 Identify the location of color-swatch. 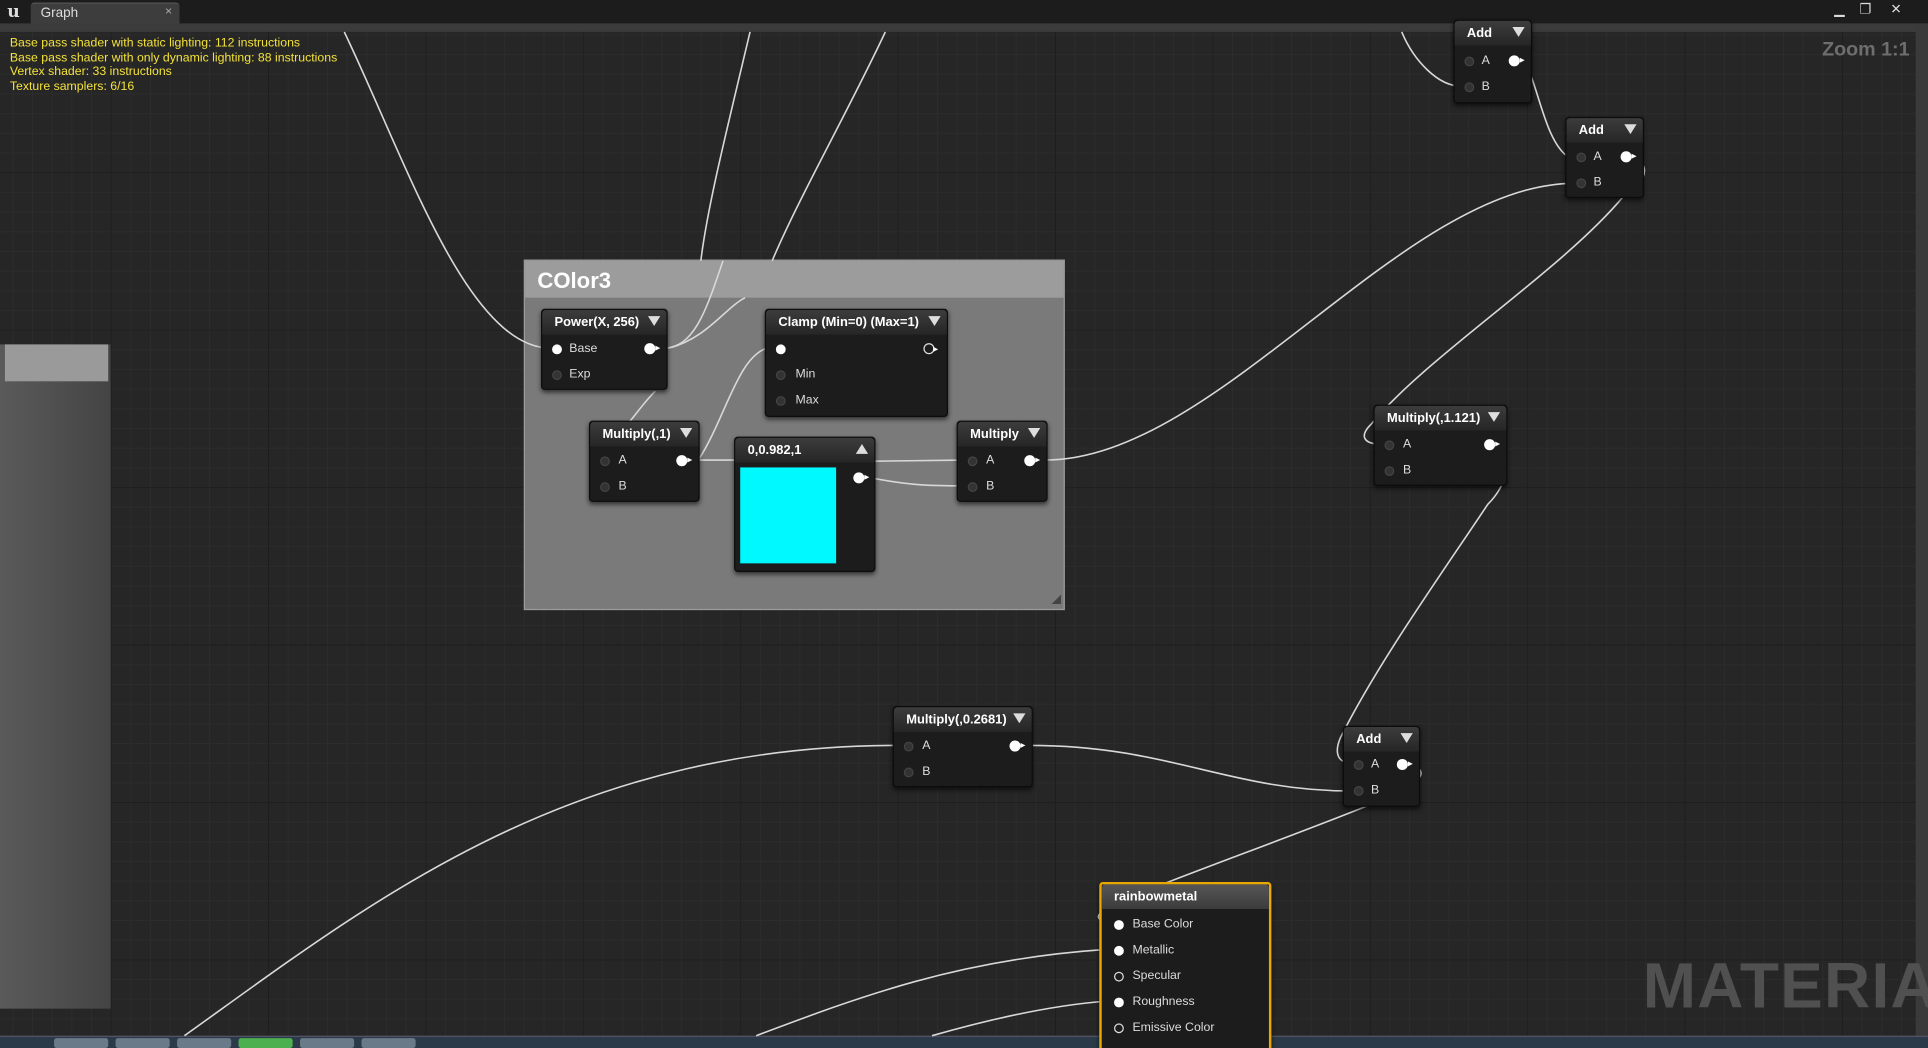
(788, 515).